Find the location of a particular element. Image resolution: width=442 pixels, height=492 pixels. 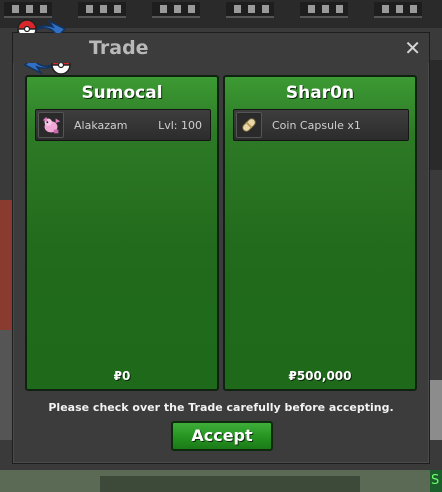

close-icon: ✕ is located at coordinates (412, 48).